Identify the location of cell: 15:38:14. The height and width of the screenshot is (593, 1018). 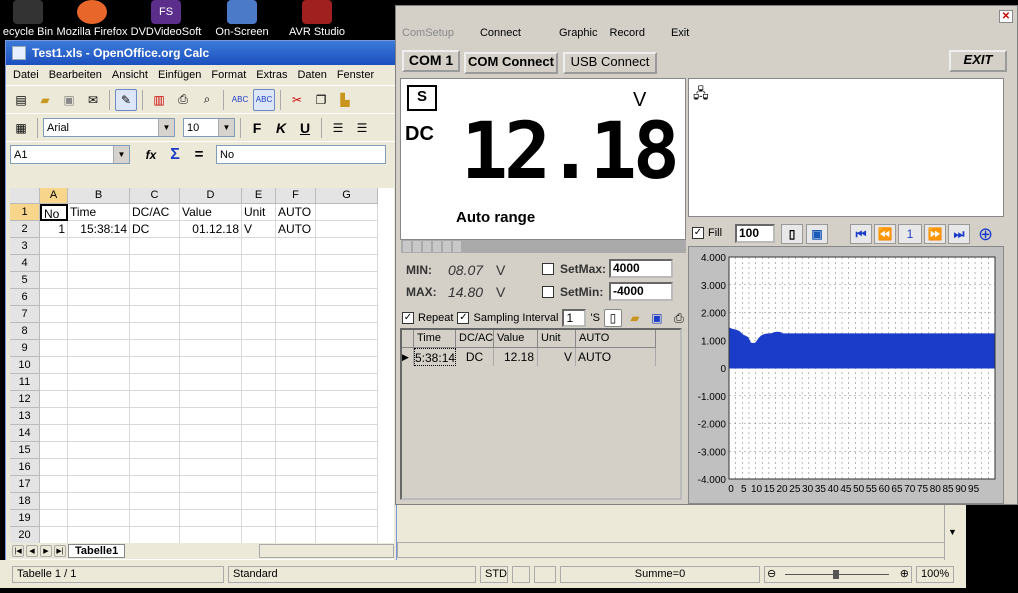
(99, 229).